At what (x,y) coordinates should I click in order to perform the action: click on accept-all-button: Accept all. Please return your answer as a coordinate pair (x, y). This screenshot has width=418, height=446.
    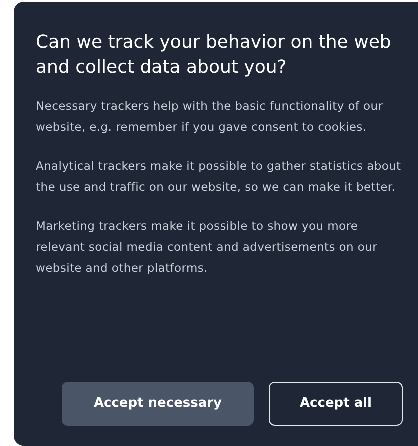
    Looking at the image, I should click on (336, 404).